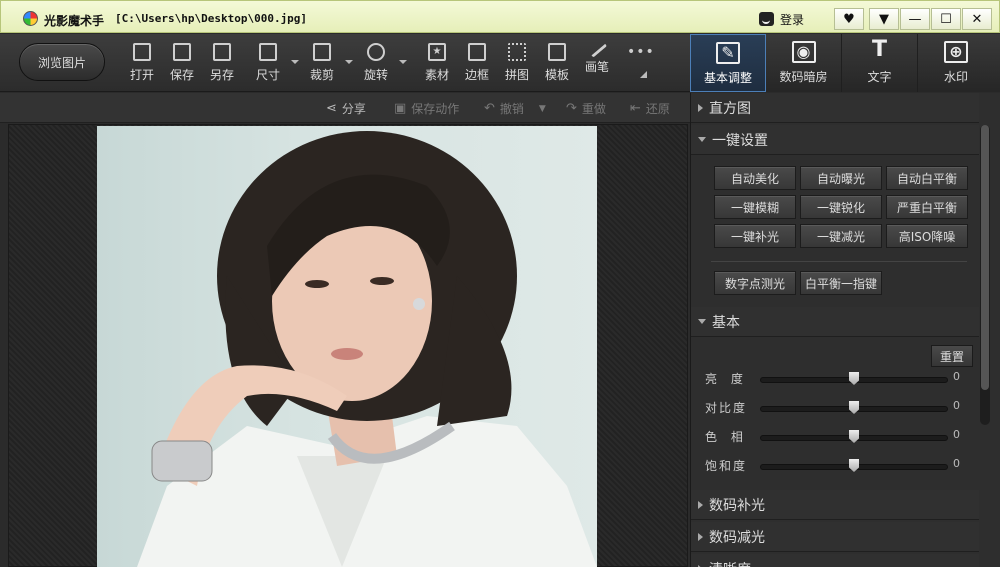  I want to click on section-title: 清晰度, so click(730, 563).